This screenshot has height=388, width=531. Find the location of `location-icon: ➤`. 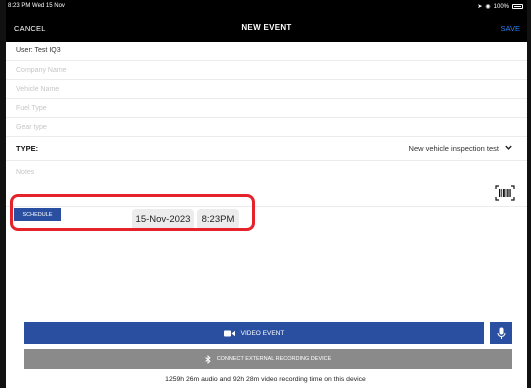

location-icon: ➤ is located at coordinates (480, 7).